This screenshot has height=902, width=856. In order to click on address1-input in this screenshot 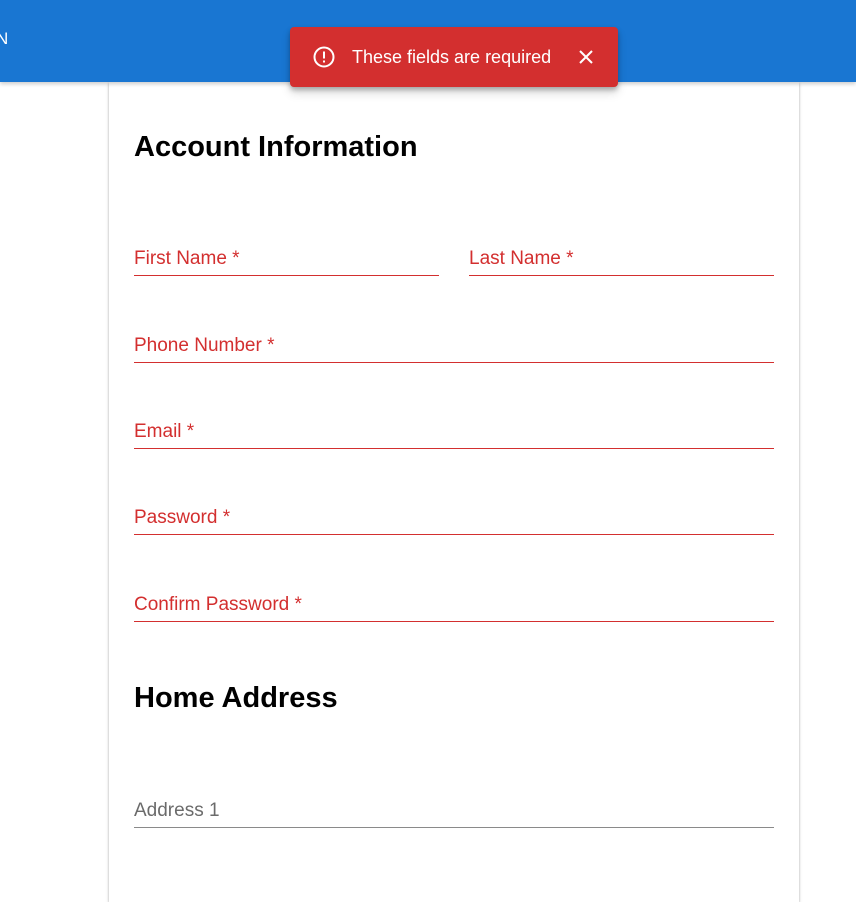, I will do `click(454, 811)`.